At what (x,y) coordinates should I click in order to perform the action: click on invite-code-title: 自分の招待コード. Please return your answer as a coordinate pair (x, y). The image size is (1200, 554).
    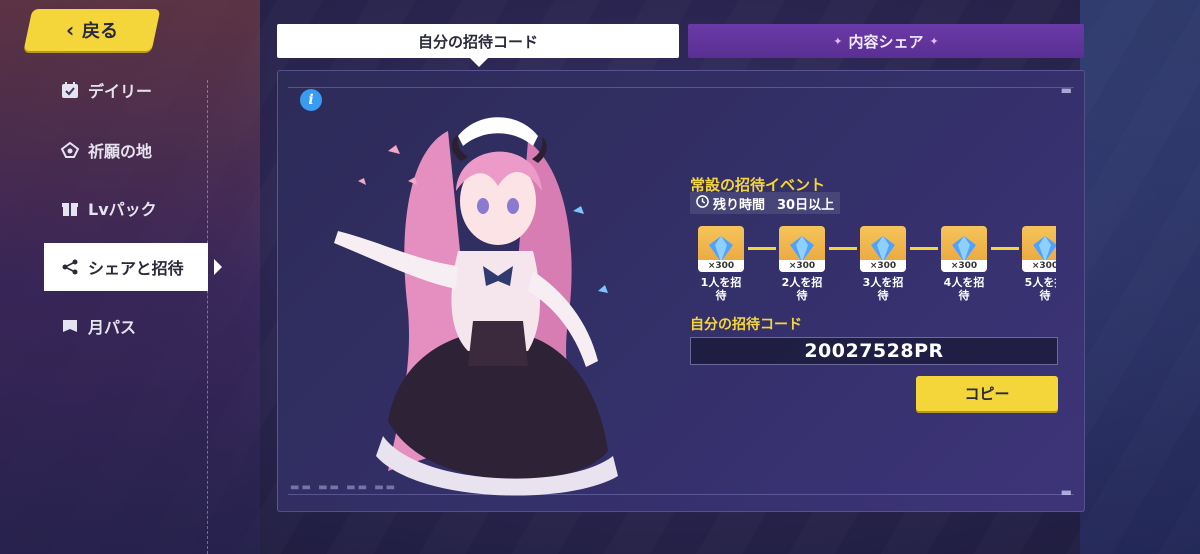
    Looking at the image, I should click on (746, 325).